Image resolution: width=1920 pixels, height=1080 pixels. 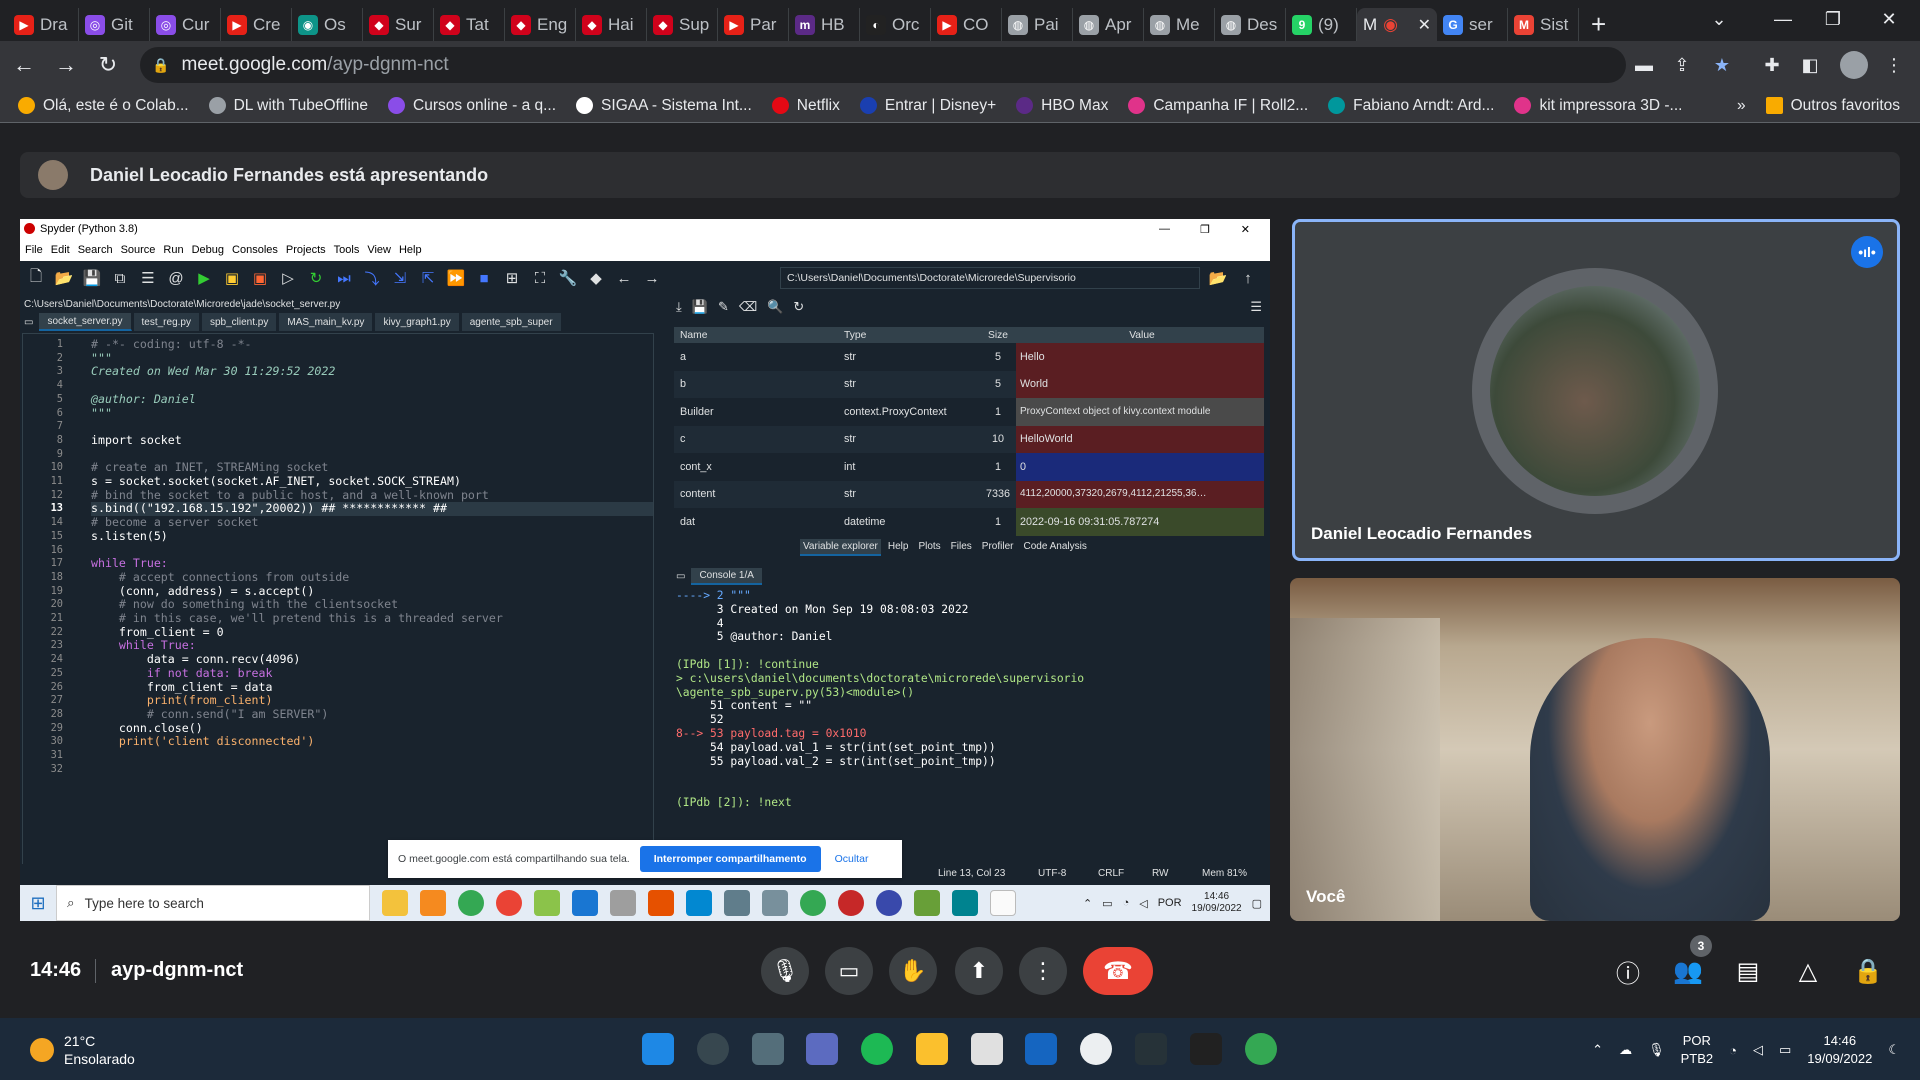 I want to click on browser-tab: ◉ Os, so click(x=327, y=24).